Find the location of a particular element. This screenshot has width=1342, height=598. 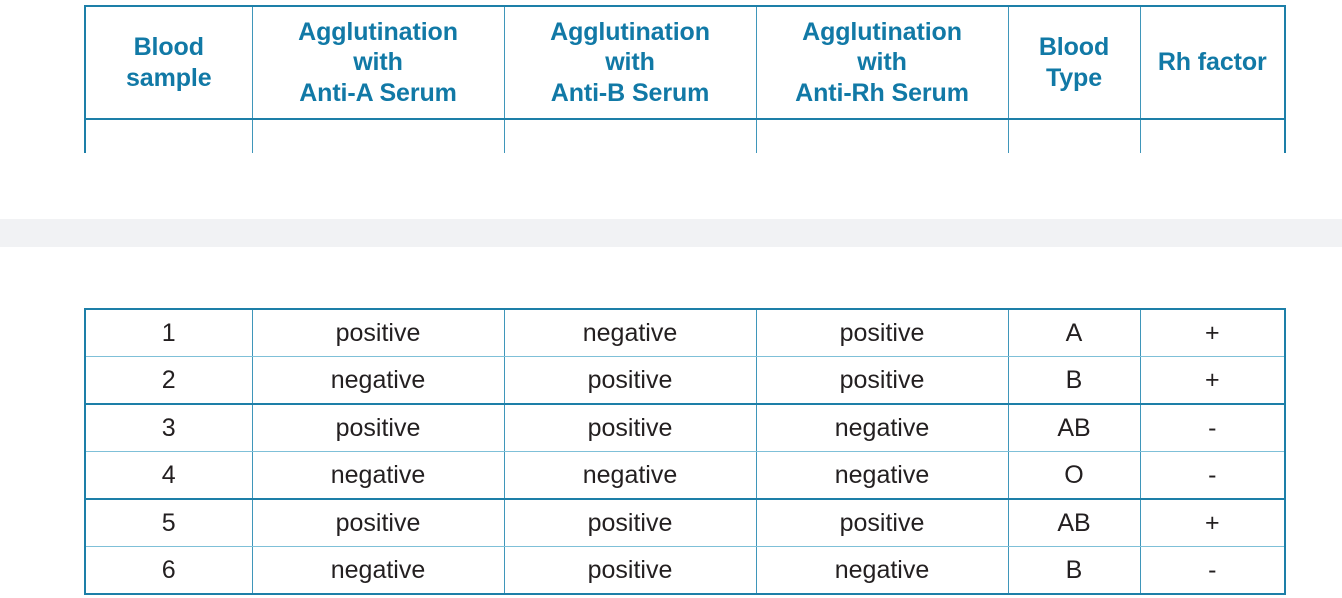

column-header-line: Anti-Rh Serum is located at coordinates (882, 92).